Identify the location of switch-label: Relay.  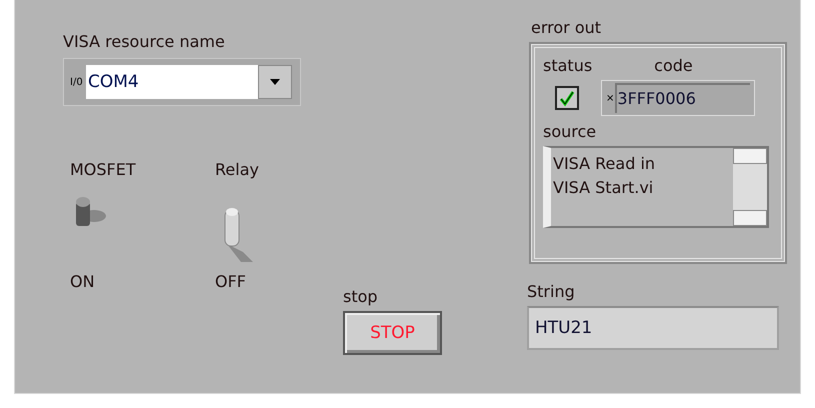
(237, 170).